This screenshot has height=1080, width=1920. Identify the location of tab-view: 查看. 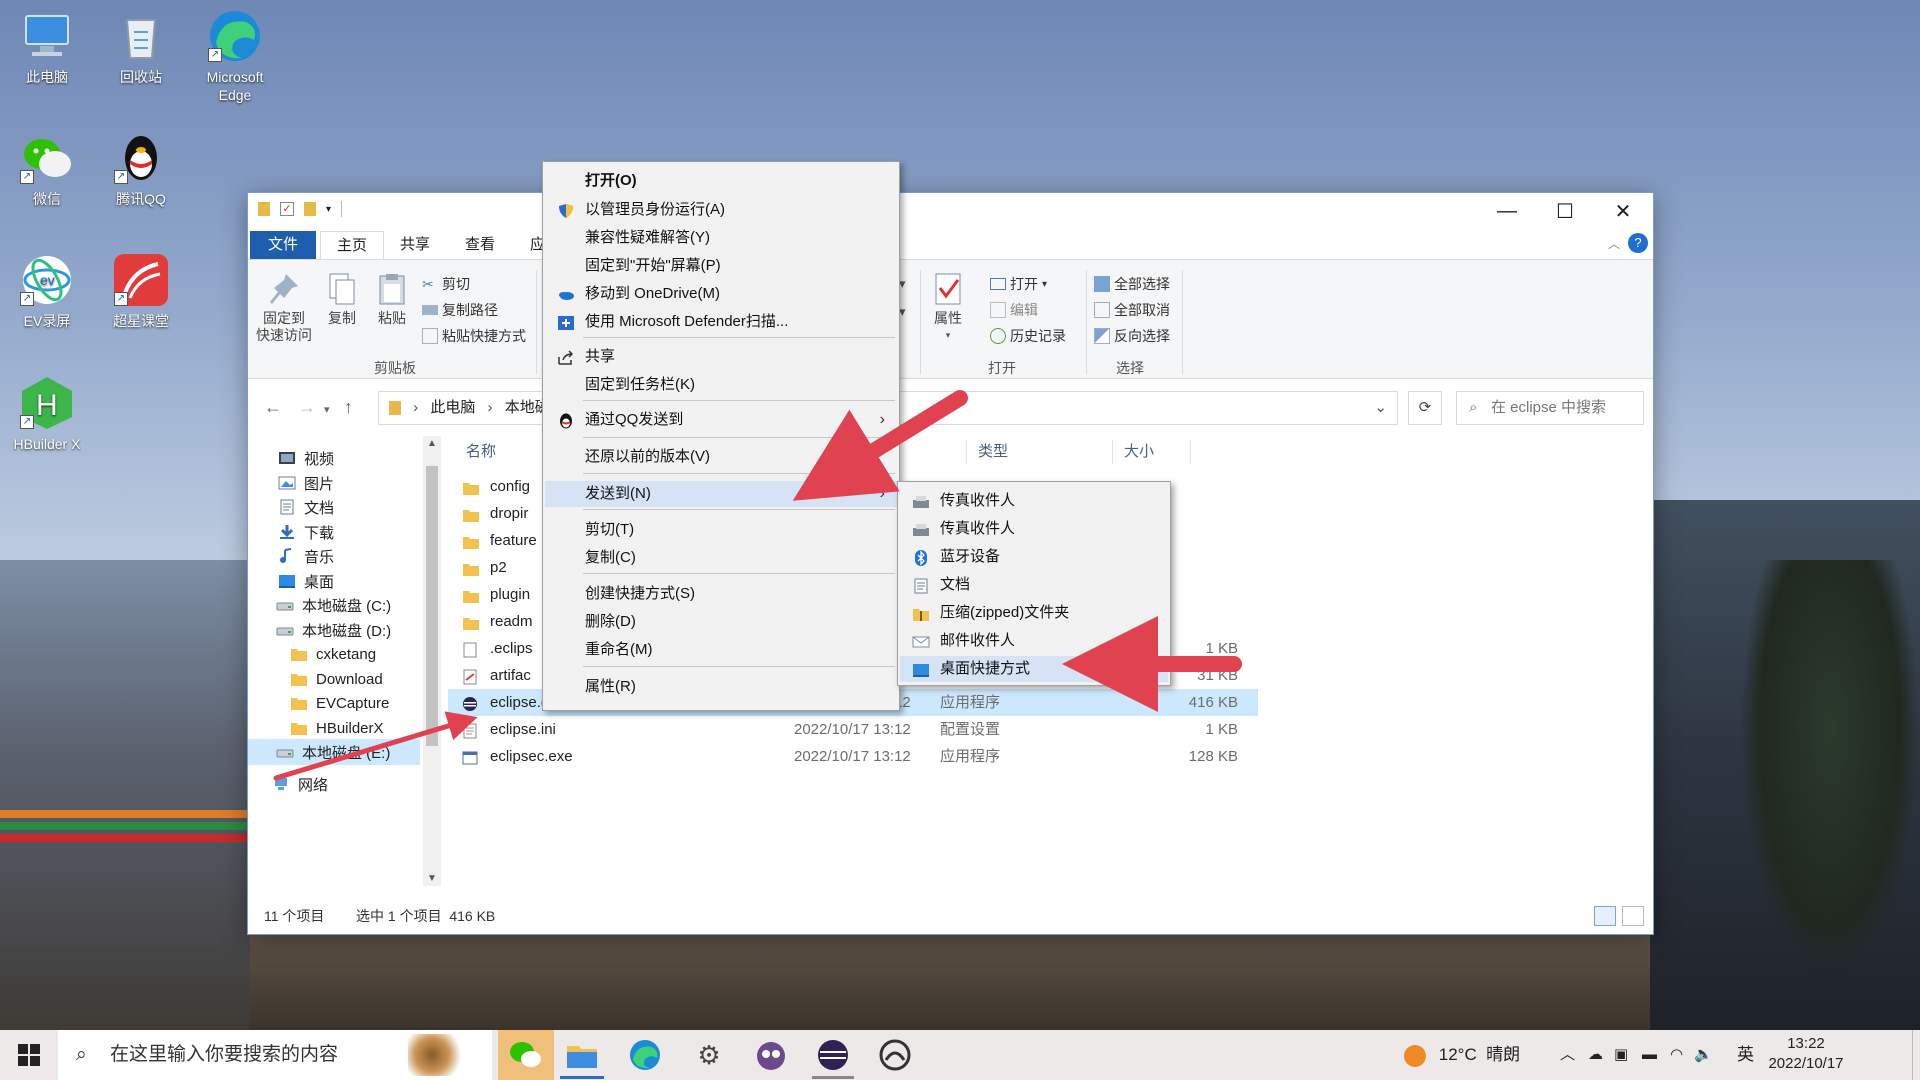
(480, 245).